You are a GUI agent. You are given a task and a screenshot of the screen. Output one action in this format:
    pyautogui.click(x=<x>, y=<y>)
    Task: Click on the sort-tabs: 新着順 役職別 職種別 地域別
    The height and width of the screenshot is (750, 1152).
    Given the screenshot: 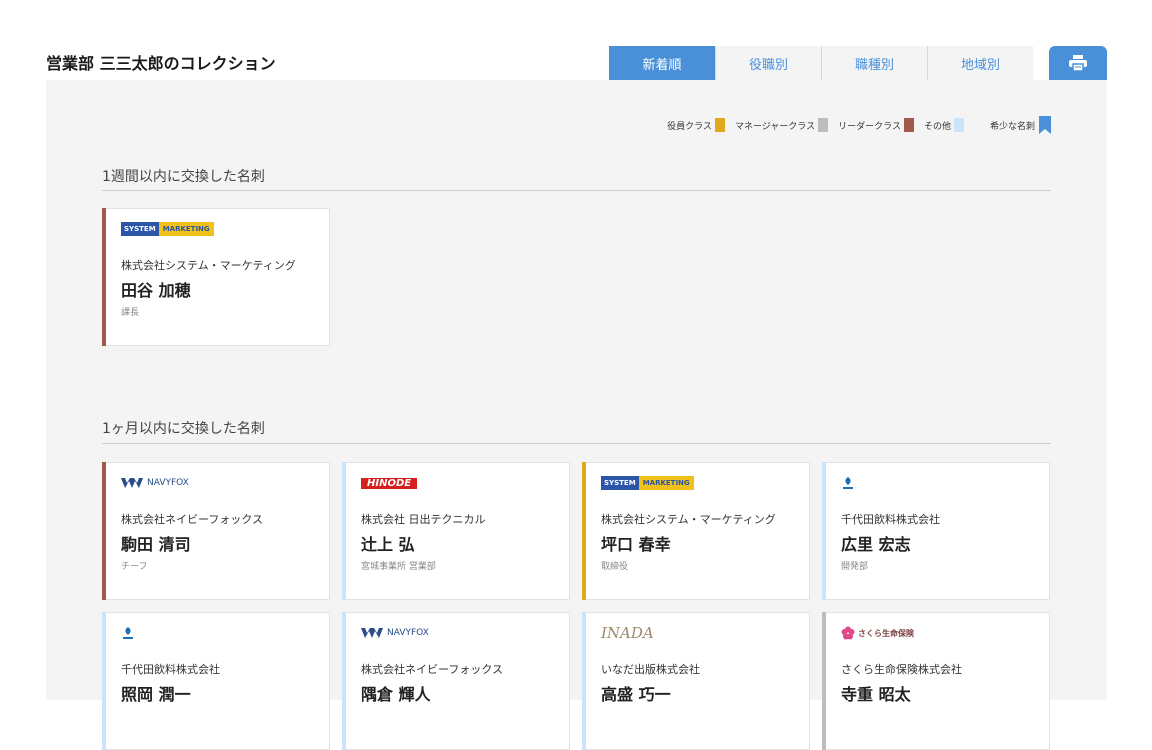 What is the action you would take?
    pyautogui.click(x=821, y=63)
    